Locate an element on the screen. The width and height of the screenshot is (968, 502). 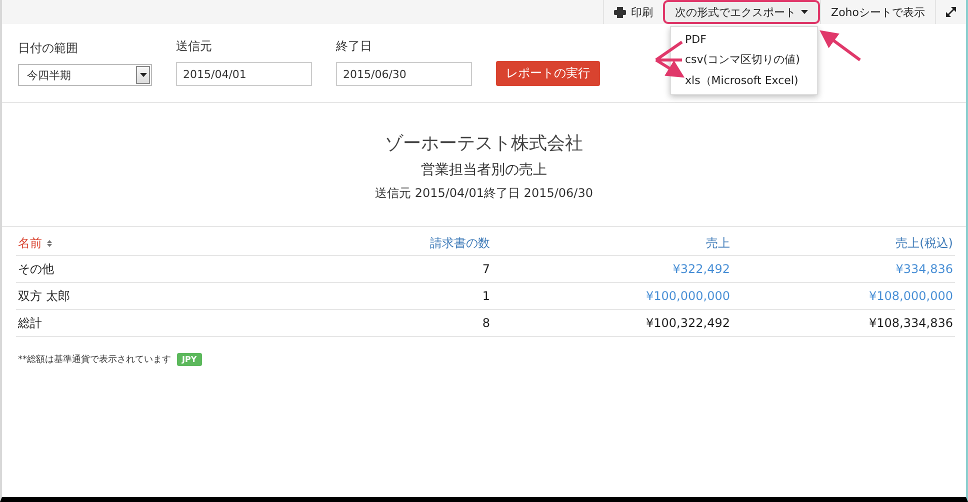
open-in-sheet-button: Zohoシートで表示 is located at coordinates (877, 12).